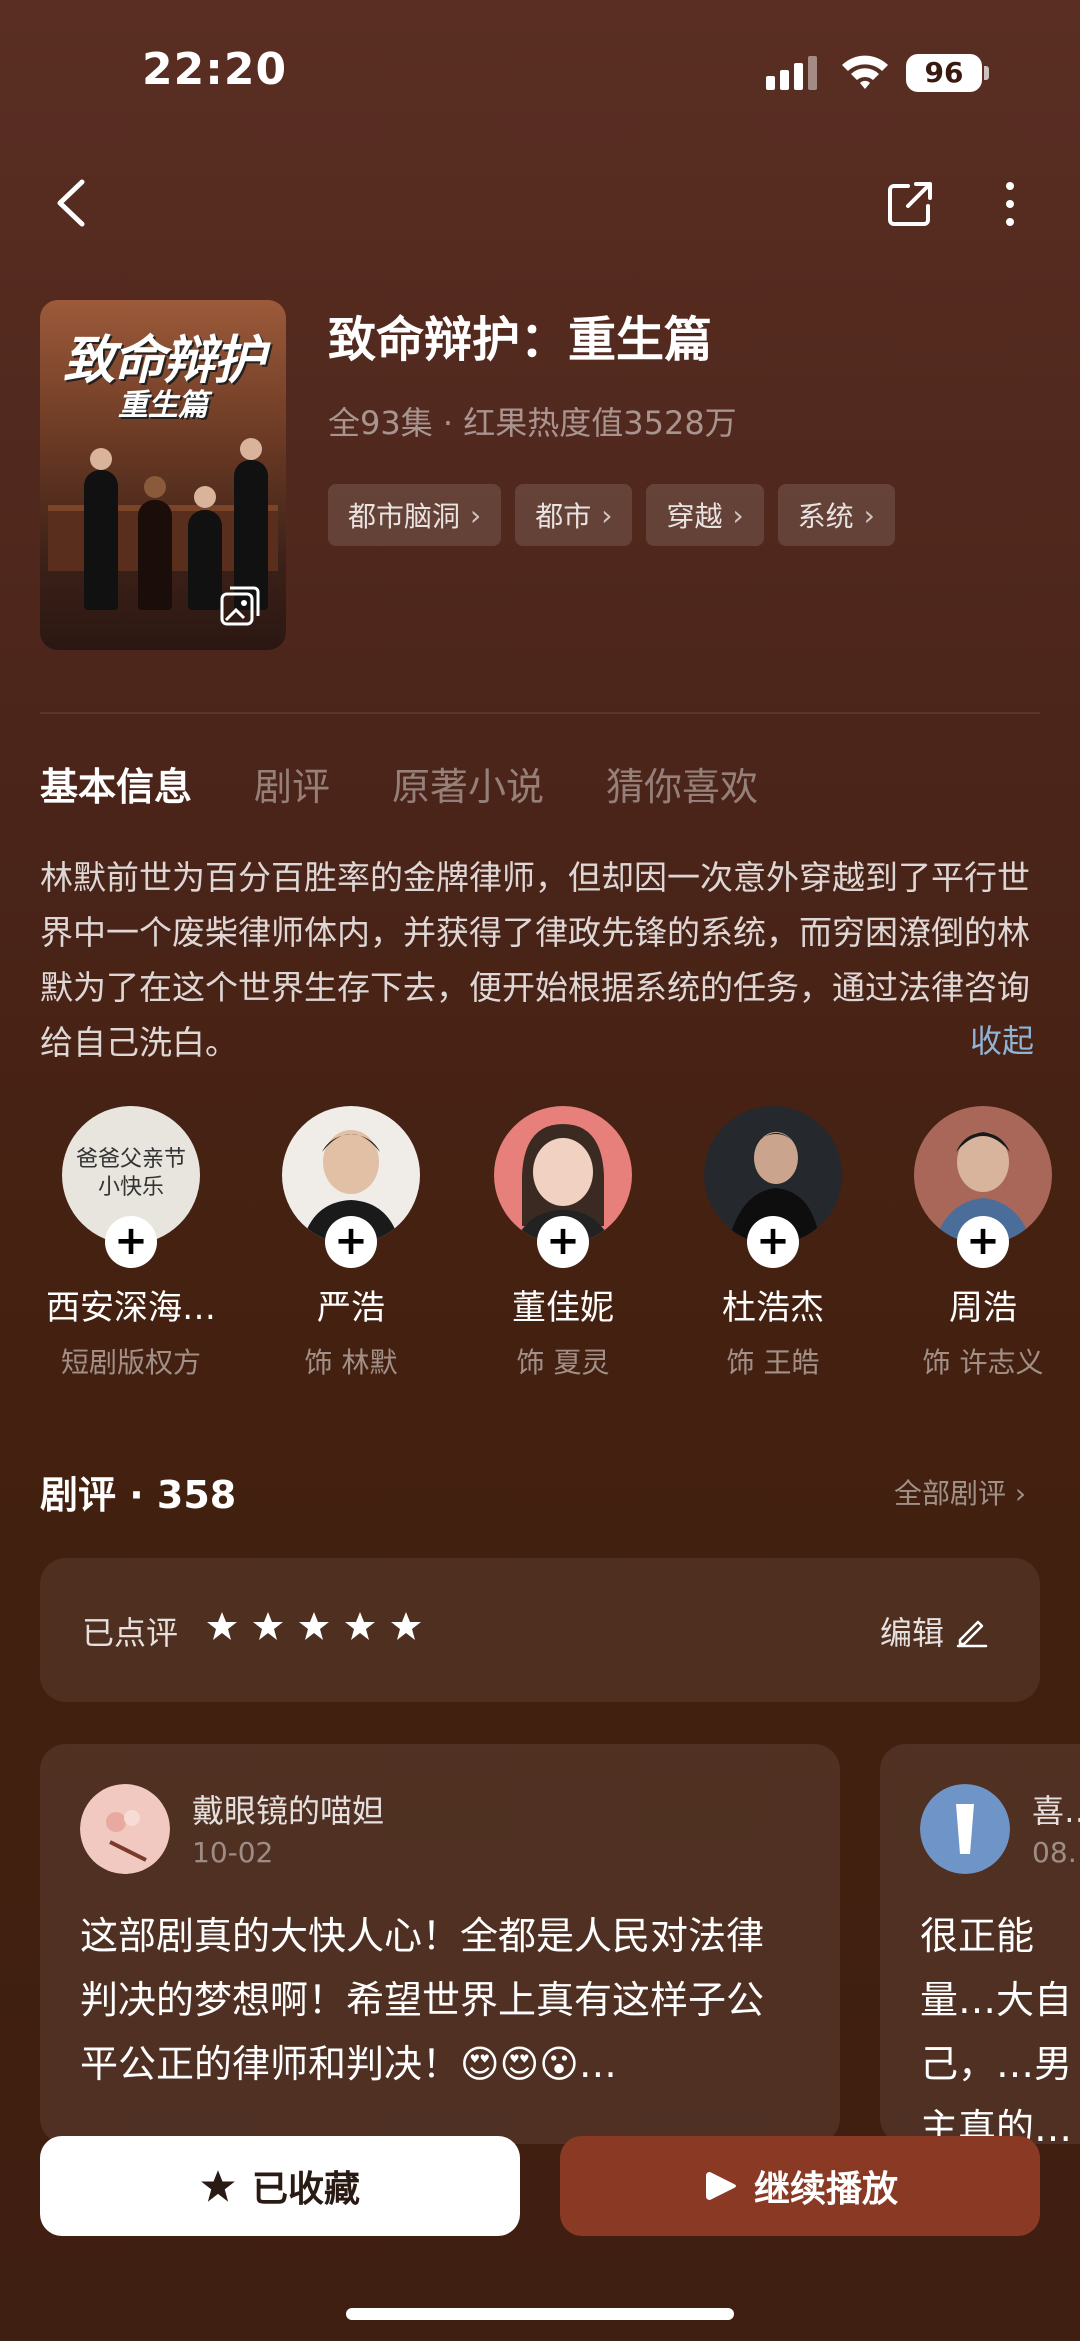 The image size is (1080, 2341). Describe the element at coordinates (116, 783) in the screenshot. I see `tab-basic-info: 基本信息` at that location.